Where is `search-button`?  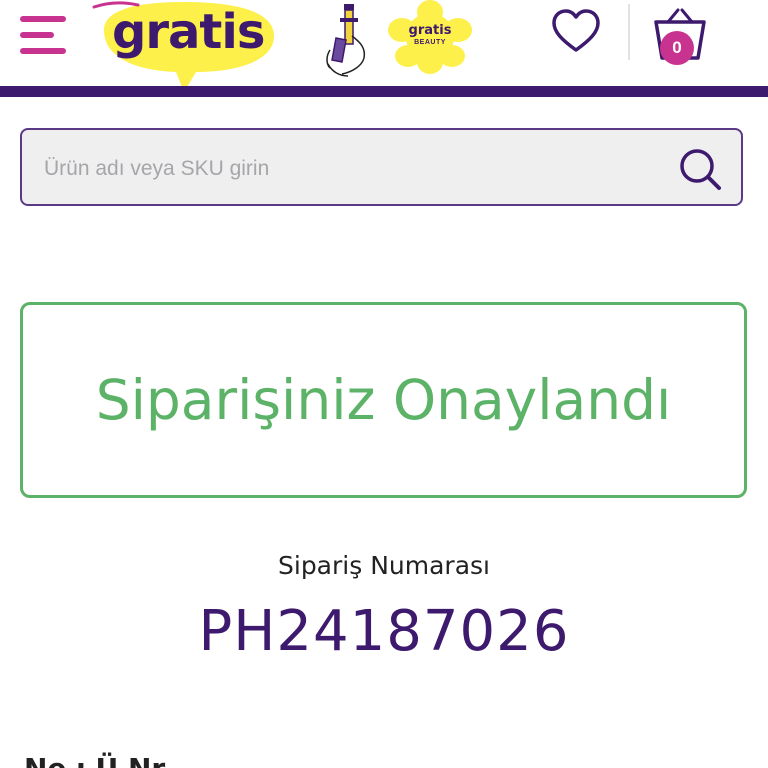 search-button is located at coordinates (700, 169).